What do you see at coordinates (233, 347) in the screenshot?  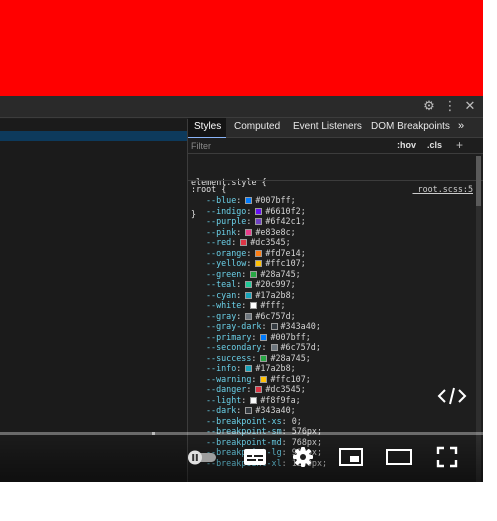 I see `css-variable-name: --secondary` at bounding box center [233, 347].